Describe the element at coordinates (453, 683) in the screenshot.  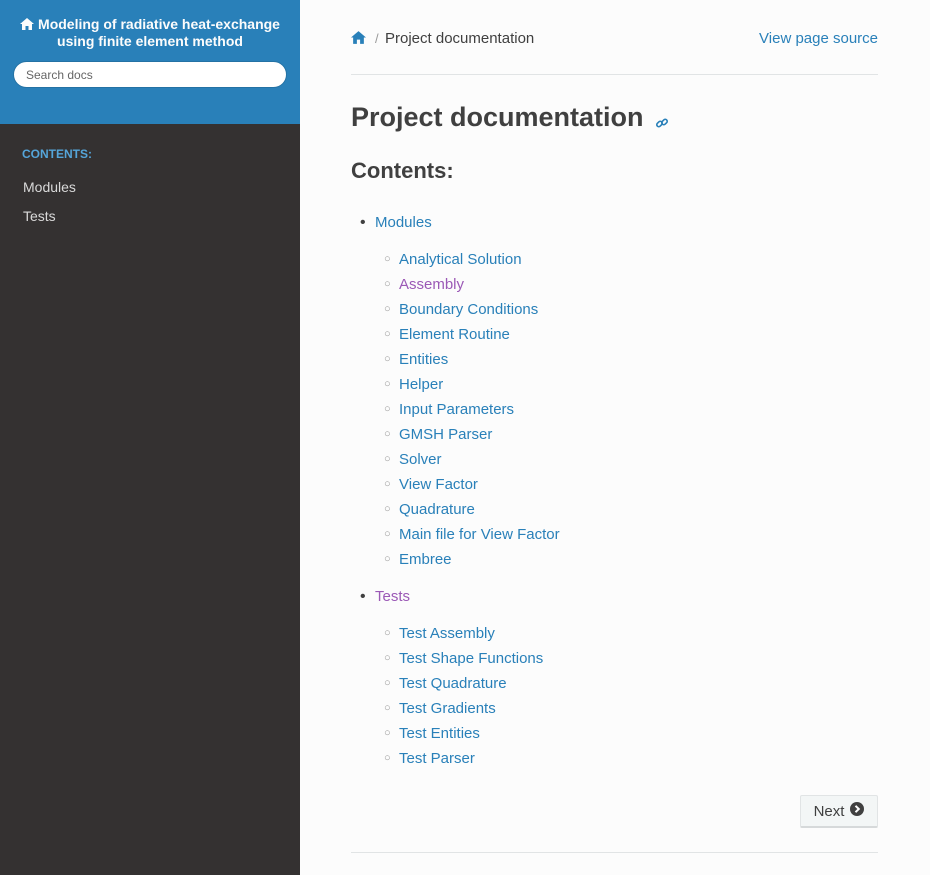
I see `toc-link: Test Quadrature` at that location.